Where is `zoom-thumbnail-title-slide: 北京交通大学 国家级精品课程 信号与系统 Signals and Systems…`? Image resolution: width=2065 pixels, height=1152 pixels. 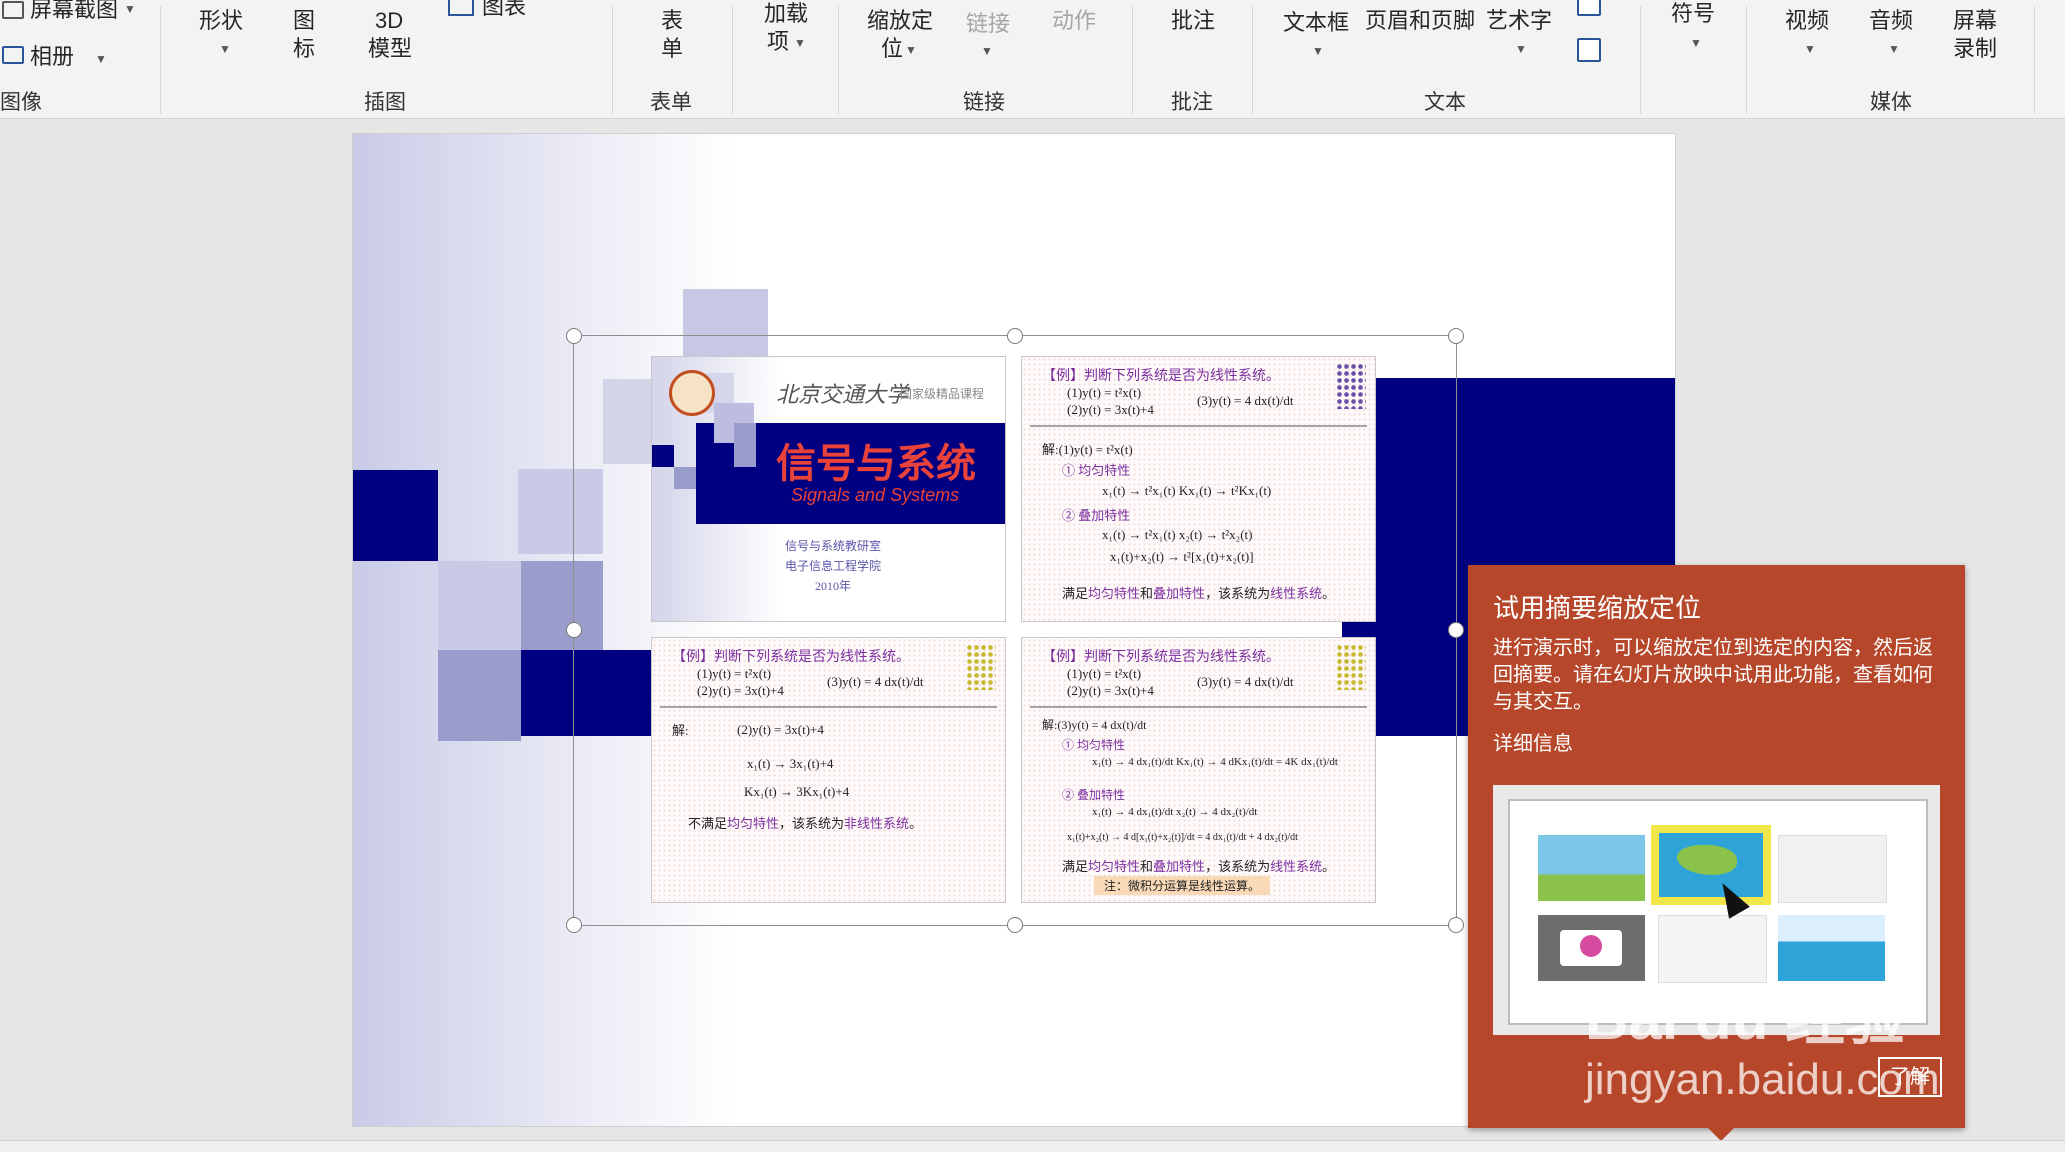 zoom-thumbnail-title-slide: 北京交通大学 国家级精品课程 信号与系统 Signals and Systems… is located at coordinates (828, 489).